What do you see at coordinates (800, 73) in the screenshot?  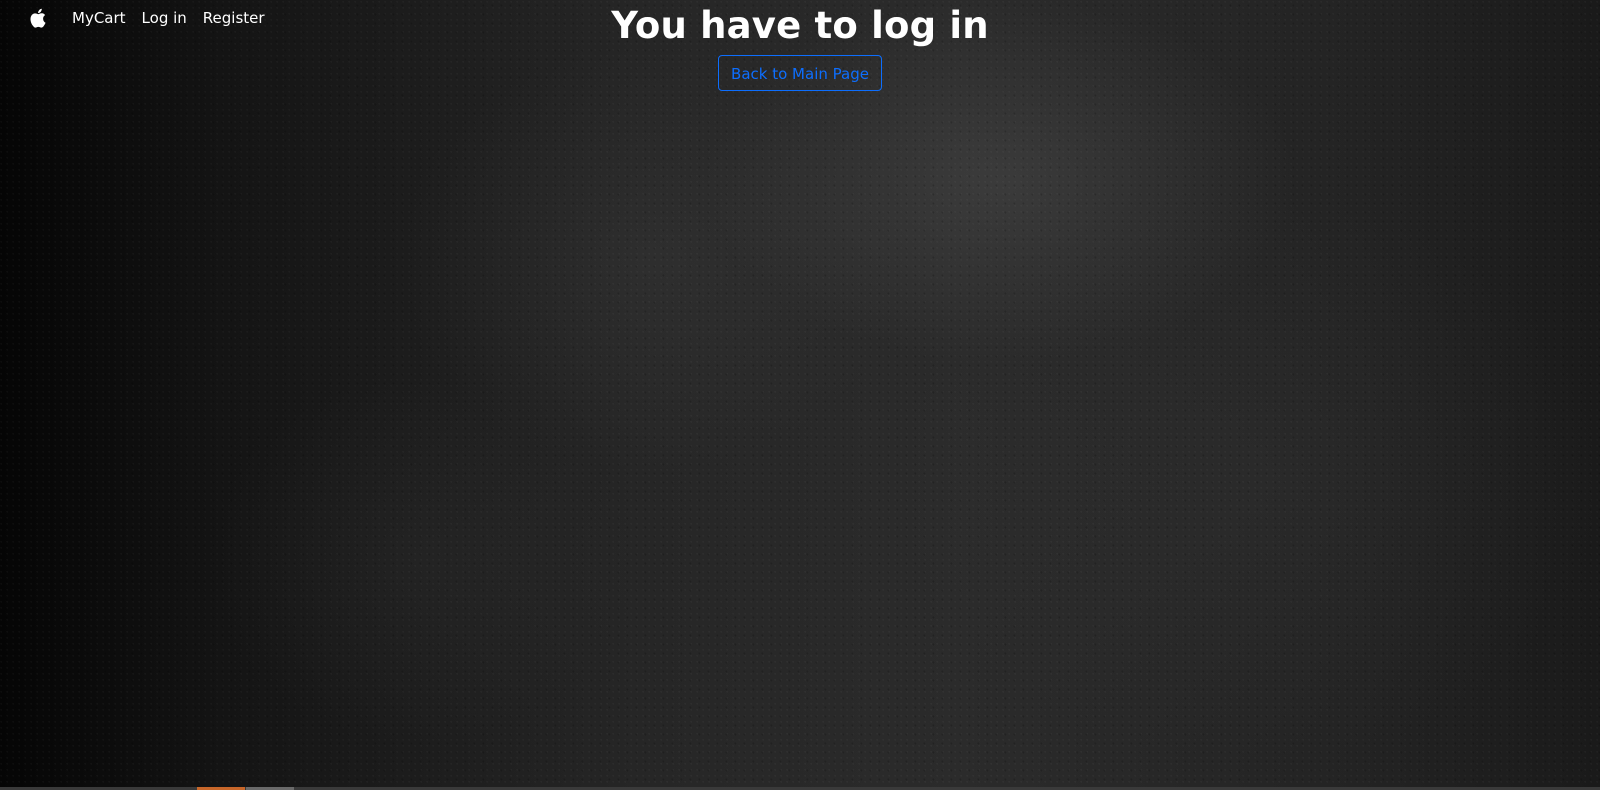 I see `back-to-main-page-button: Back to Main Page` at bounding box center [800, 73].